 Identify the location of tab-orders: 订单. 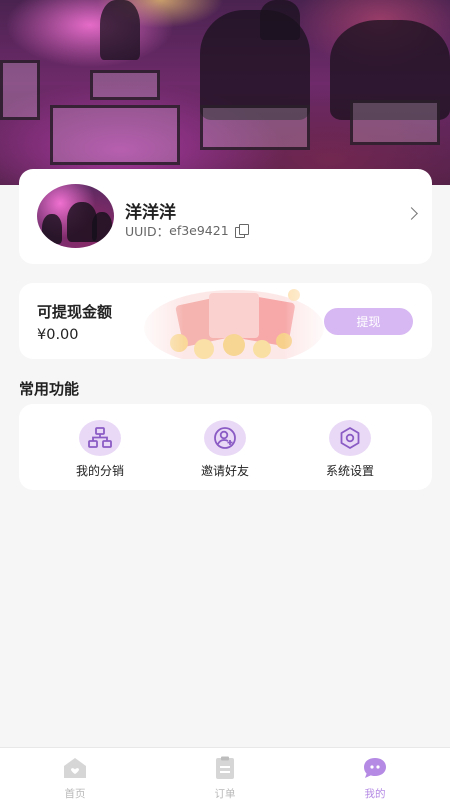
(225, 778).